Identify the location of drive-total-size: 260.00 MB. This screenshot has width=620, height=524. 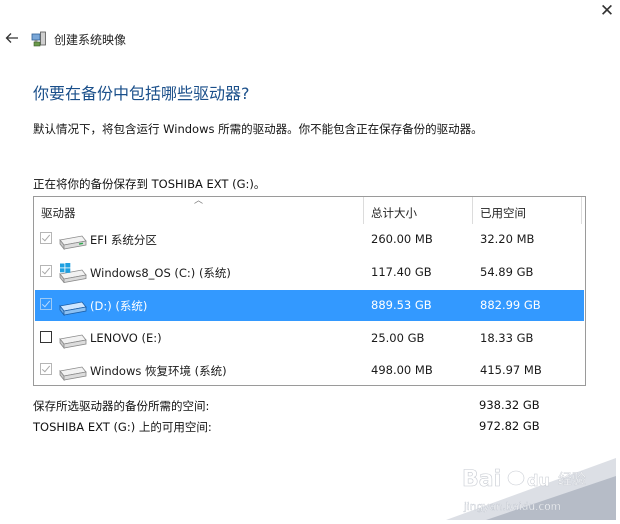
(402, 239).